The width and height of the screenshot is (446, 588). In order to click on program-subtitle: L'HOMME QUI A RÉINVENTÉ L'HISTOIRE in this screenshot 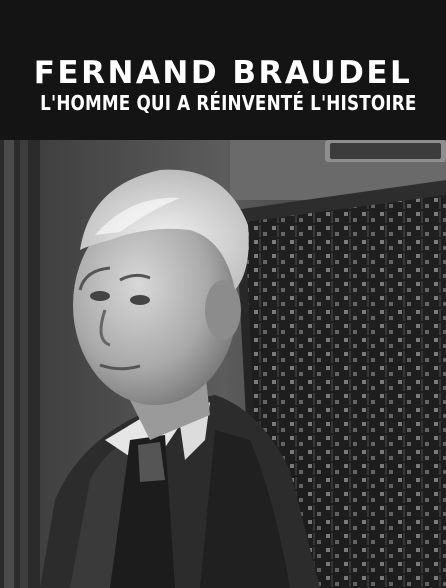, I will do `click(228, 103)`.